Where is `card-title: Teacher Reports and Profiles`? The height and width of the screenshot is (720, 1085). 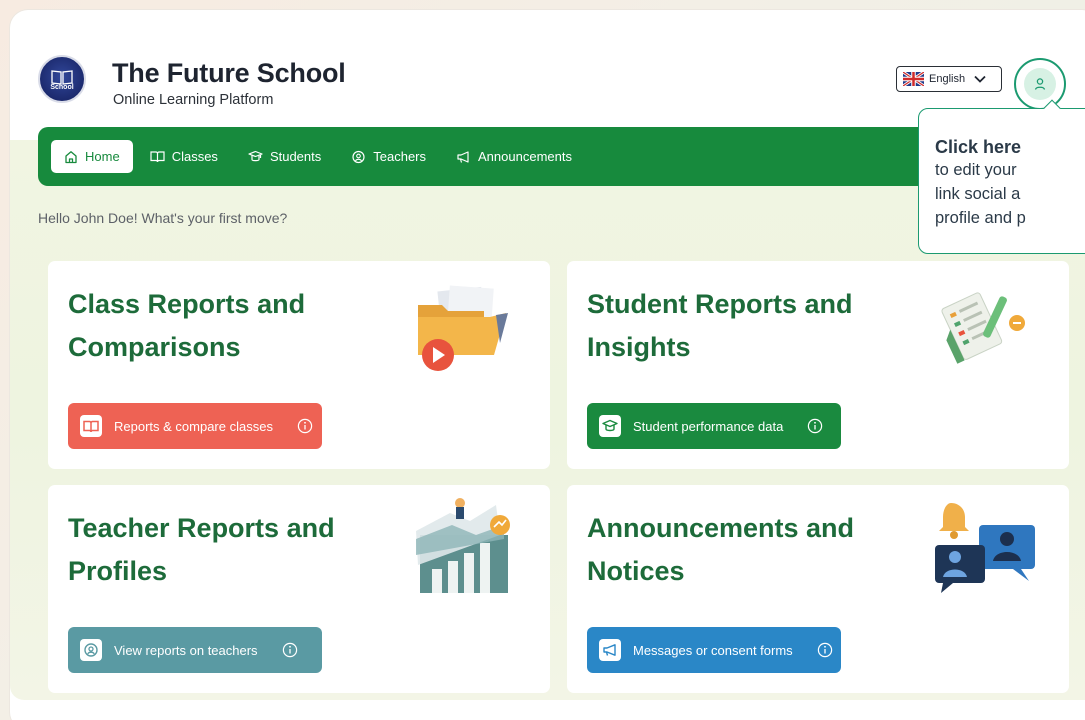
card-title: Teacher Reports and Profiles is located at coordinates (201, 549).